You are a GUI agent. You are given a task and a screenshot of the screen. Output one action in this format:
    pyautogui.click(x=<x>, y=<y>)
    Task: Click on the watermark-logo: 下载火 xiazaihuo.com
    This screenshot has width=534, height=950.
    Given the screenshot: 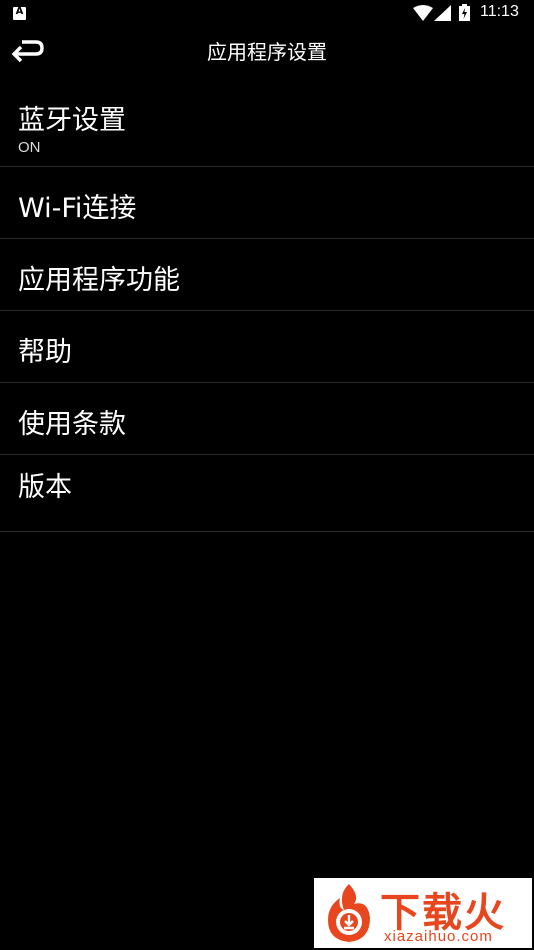 What is the action you would take?
    pyautogui.click(x=423, y=913)
    